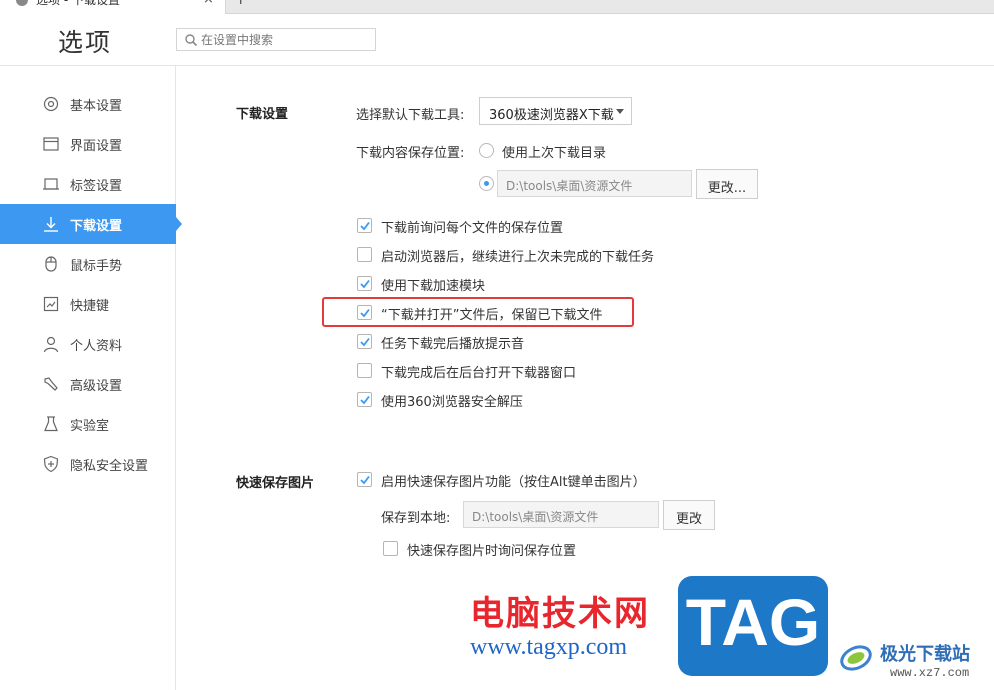  I want to click on search-input, so click(286, 39).